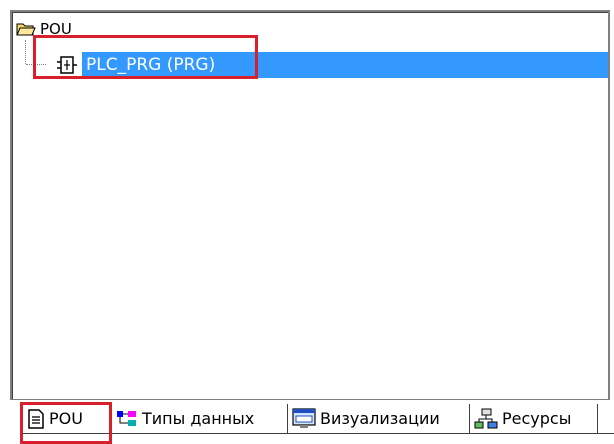 This screenshot has width=614, height=444. I want to click on tree-connector-vertical, so click(25, 52).